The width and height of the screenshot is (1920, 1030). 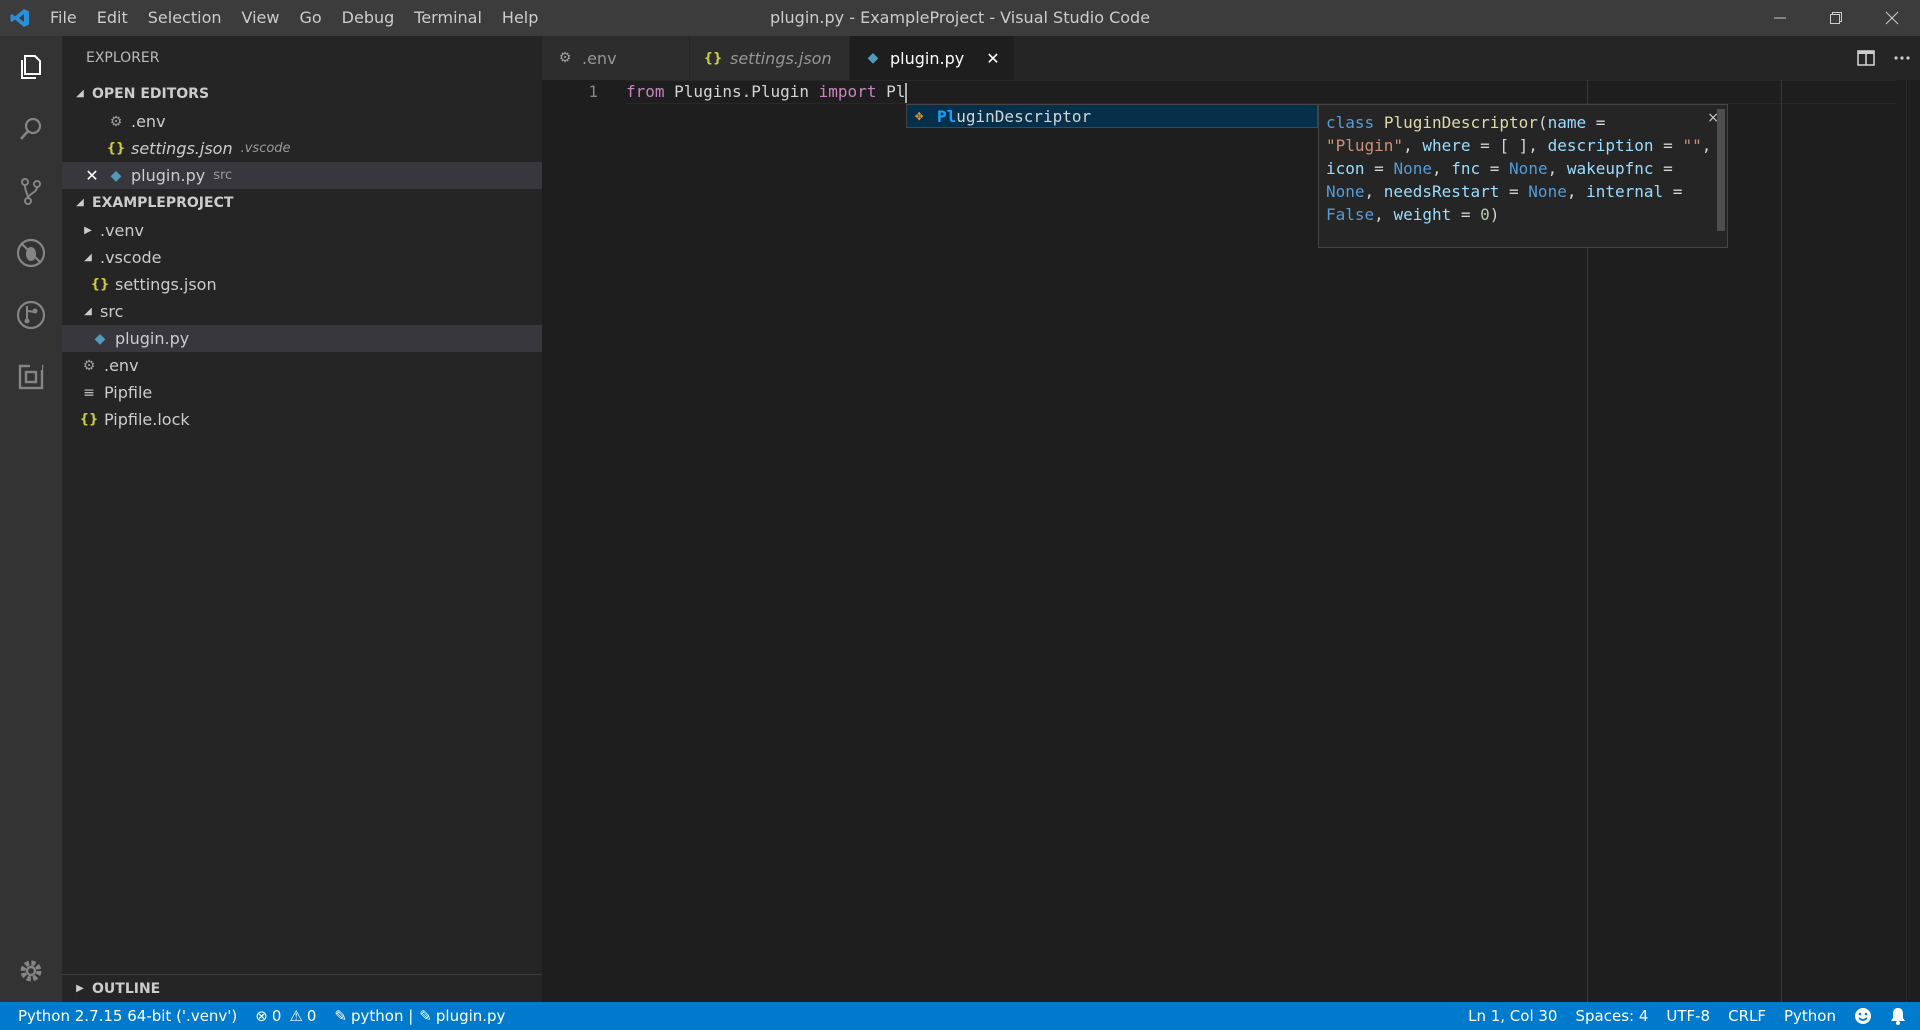 I want to click on git-history-activity, so click(x=31, y=315).